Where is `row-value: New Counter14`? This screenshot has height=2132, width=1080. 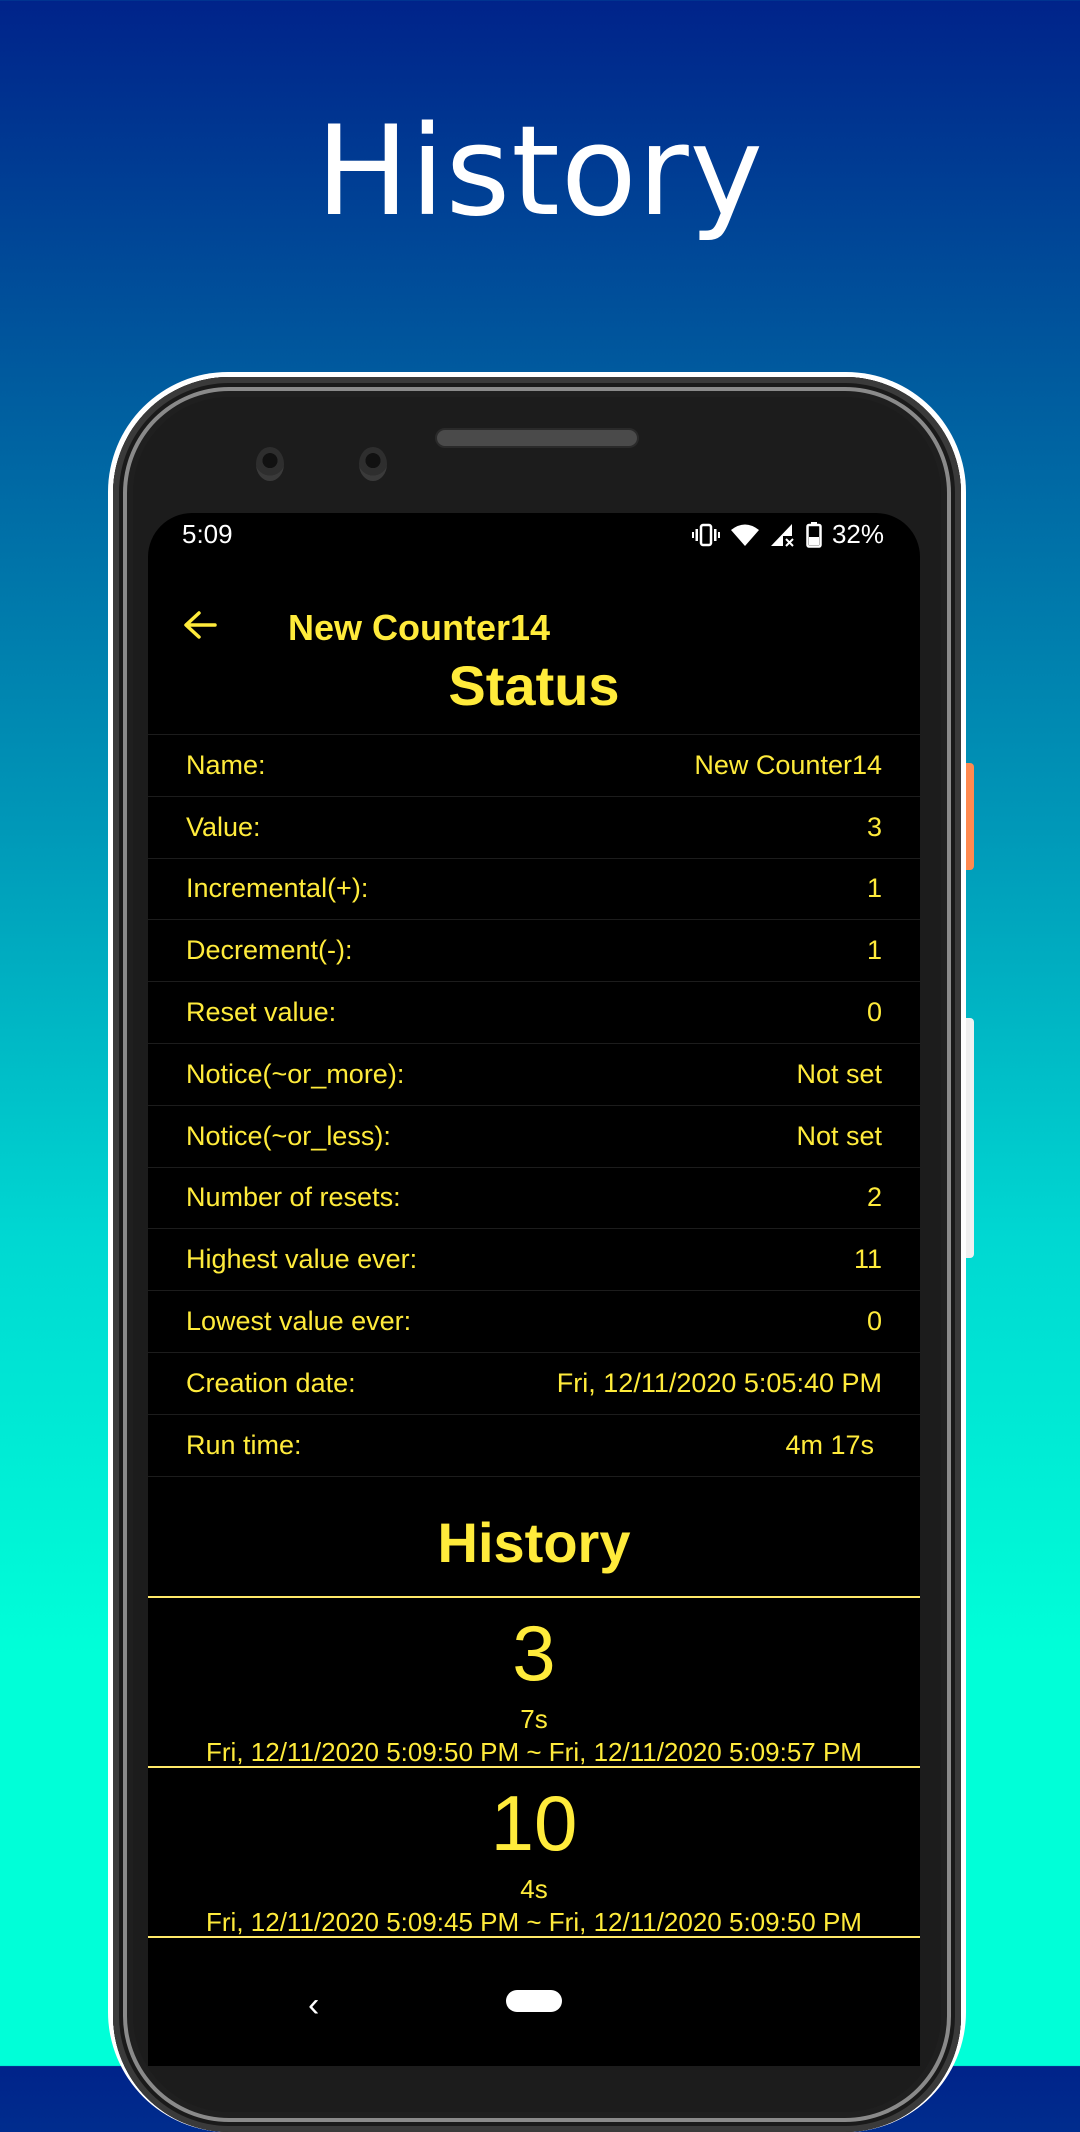
row-value: New Counter14 is located at coordinates (788, 764).